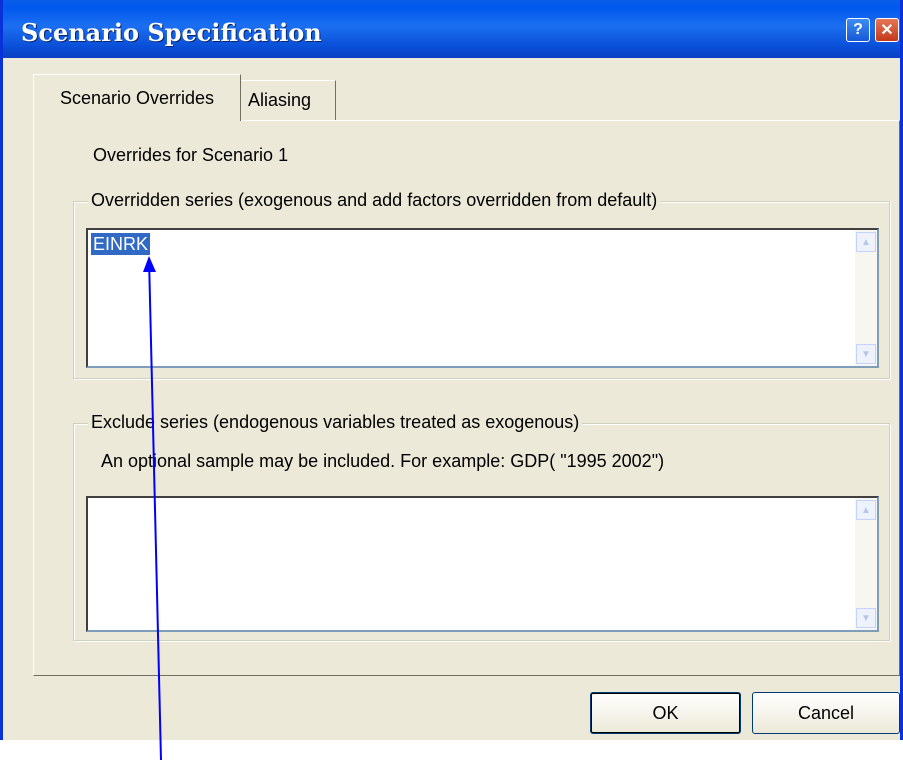  I want to click on tab-label: Scenario Overrides, so click(137, 97).